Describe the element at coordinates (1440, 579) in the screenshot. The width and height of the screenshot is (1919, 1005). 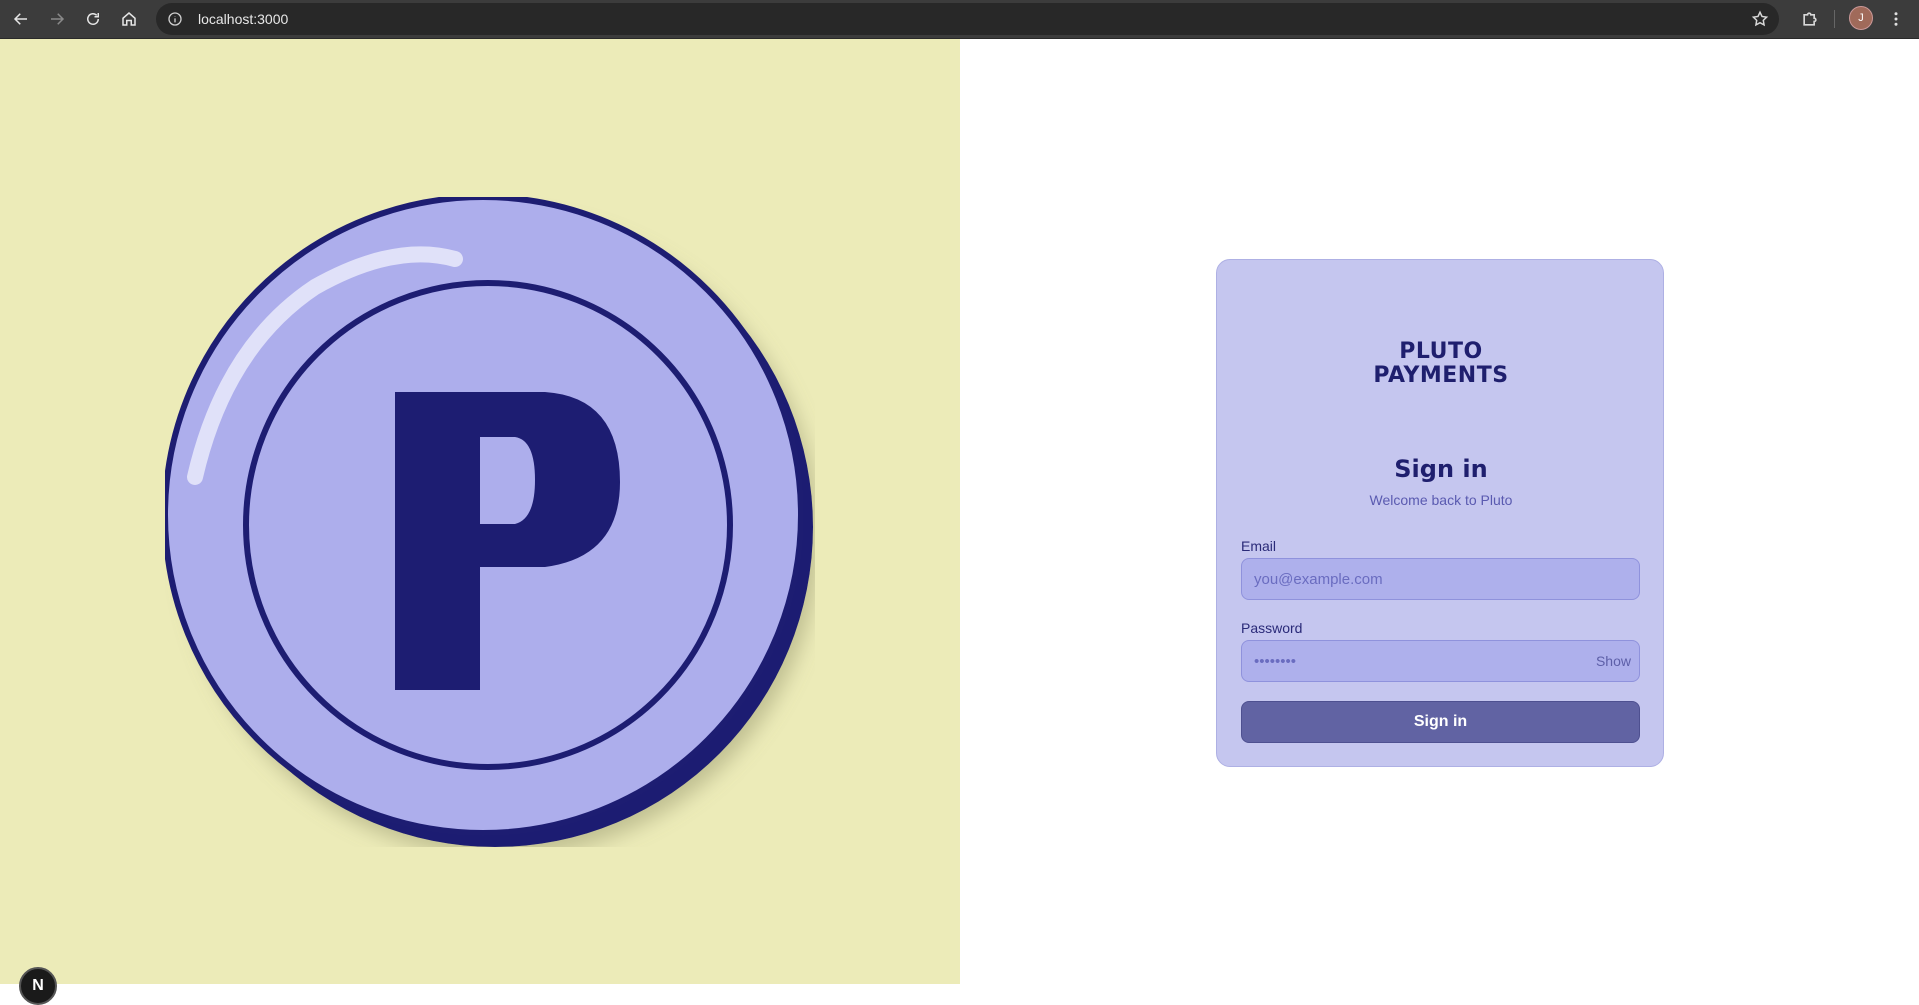
I see `email-field: you@example.com` at that location.